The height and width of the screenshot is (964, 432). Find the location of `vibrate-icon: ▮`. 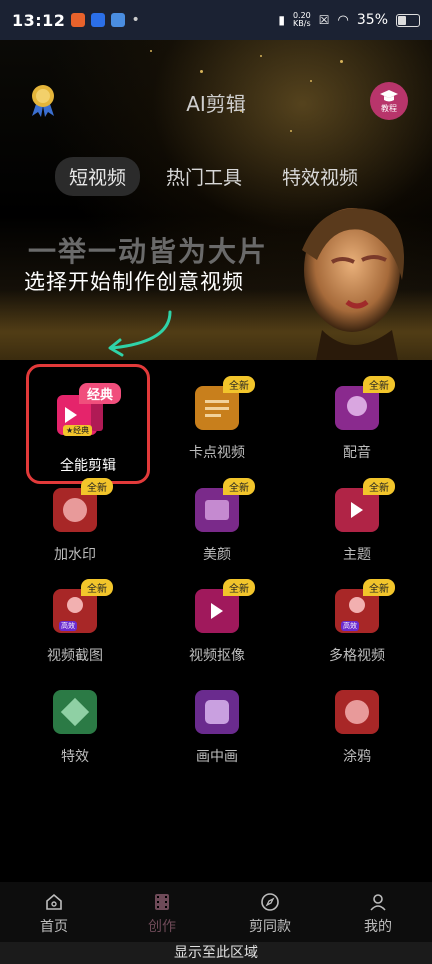

vibrate-icon: ▮ is located at coordinates (281, 20).